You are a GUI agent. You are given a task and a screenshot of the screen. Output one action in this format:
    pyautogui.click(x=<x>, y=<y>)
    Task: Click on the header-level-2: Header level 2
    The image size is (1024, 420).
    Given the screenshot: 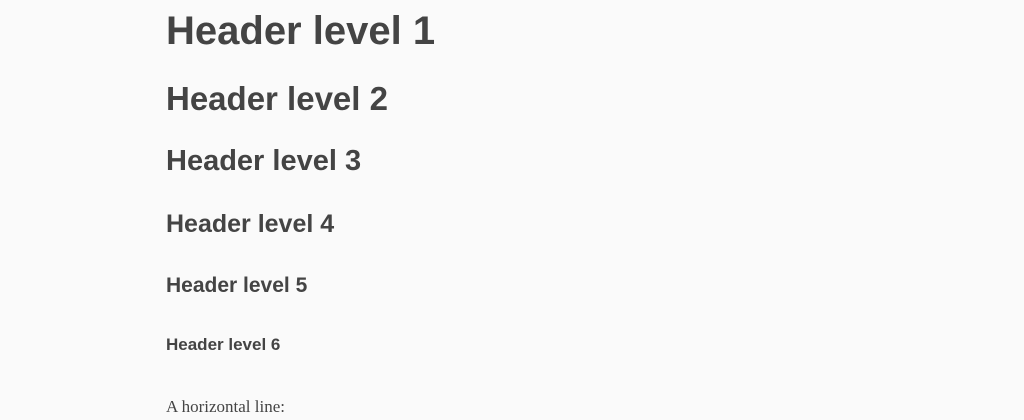 What is the action you would take?
    pyautogui.click(x=277, y=98)
    